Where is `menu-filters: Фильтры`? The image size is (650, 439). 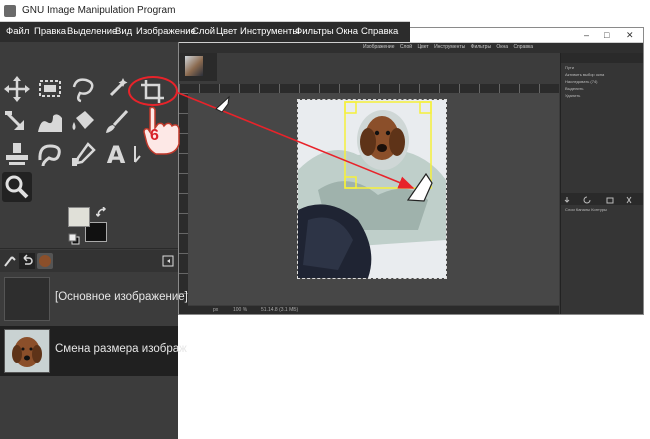 menu-filters: Фильтры is located at coordinates (314, 31).